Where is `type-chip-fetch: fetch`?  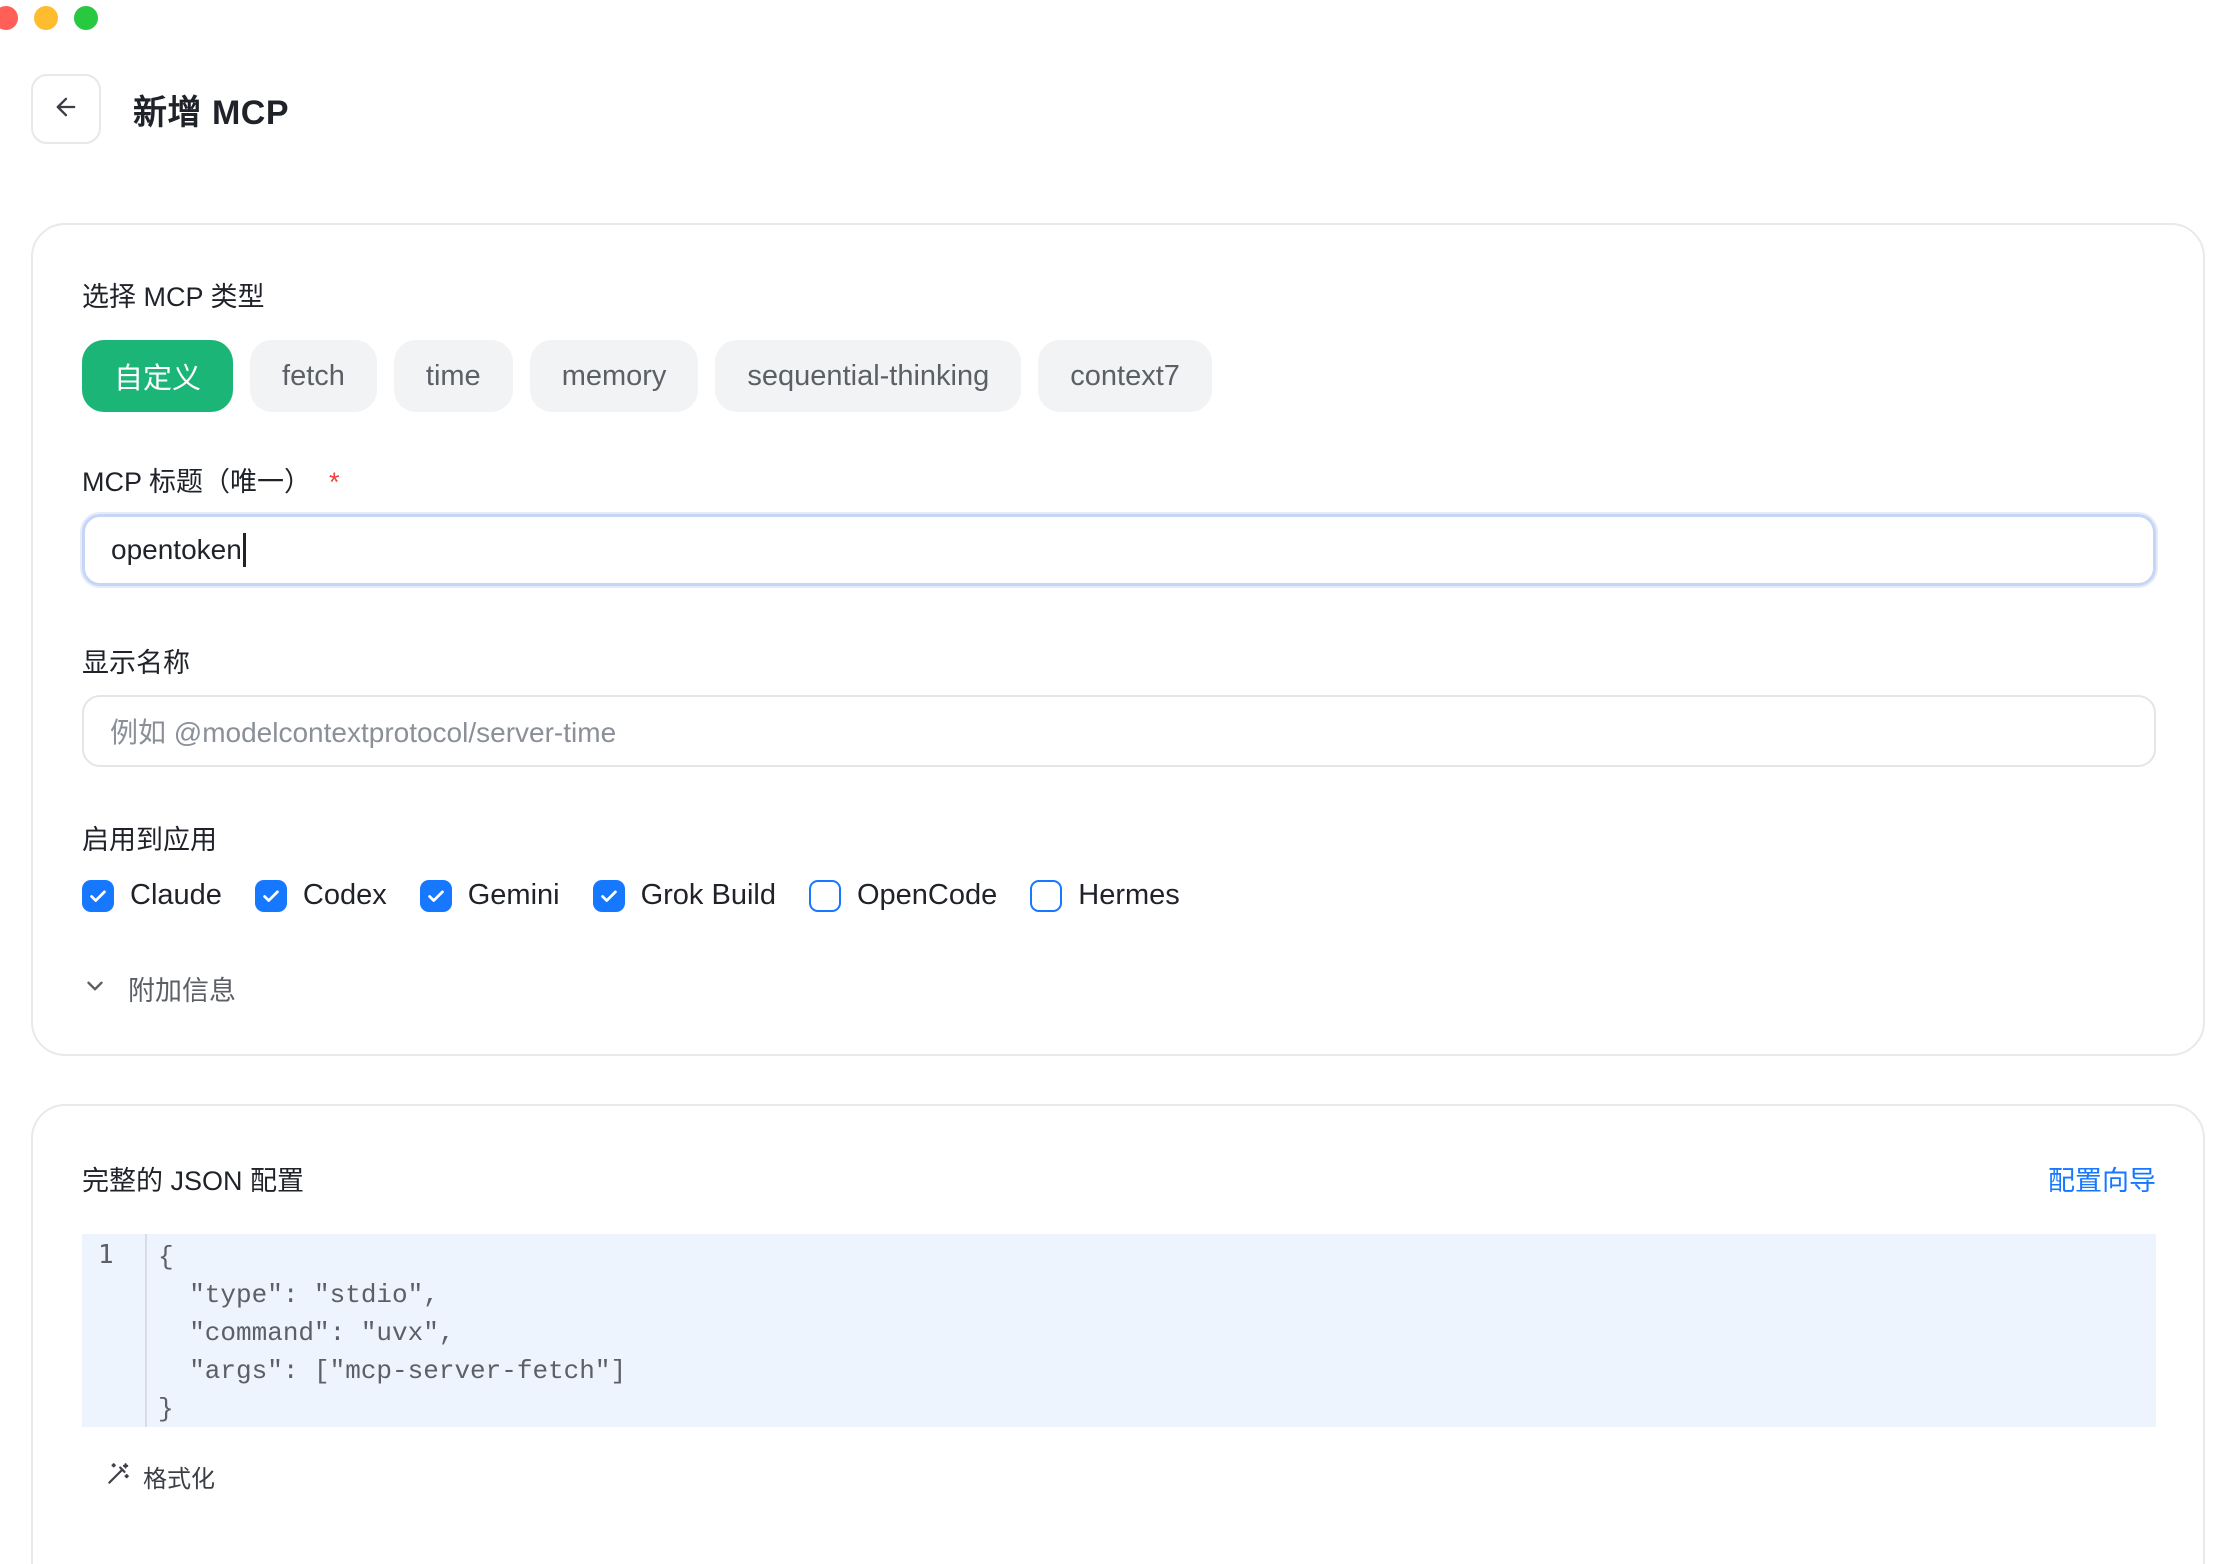 type-chip-fetch: fetch is located at coordinates (313, 376).